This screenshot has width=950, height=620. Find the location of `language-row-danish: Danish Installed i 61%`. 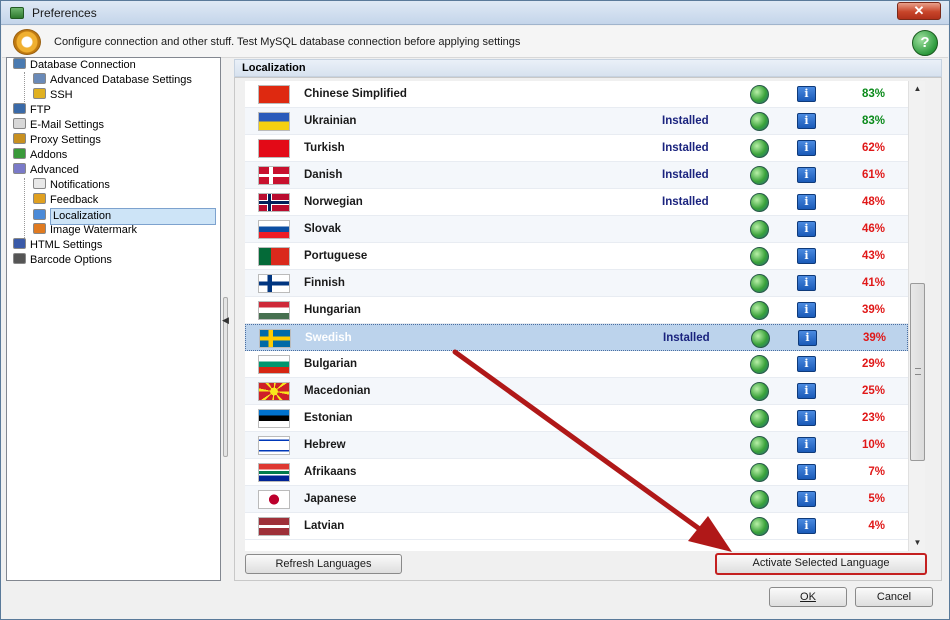

language-row-danish: Danish Installed i 61% is located at coordinates (576, 175).